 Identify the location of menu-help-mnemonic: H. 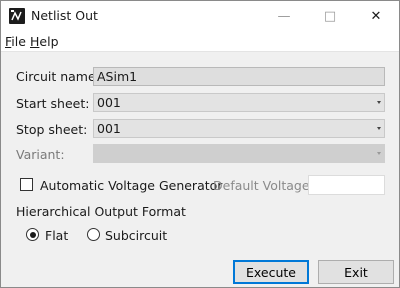
(35, 41).